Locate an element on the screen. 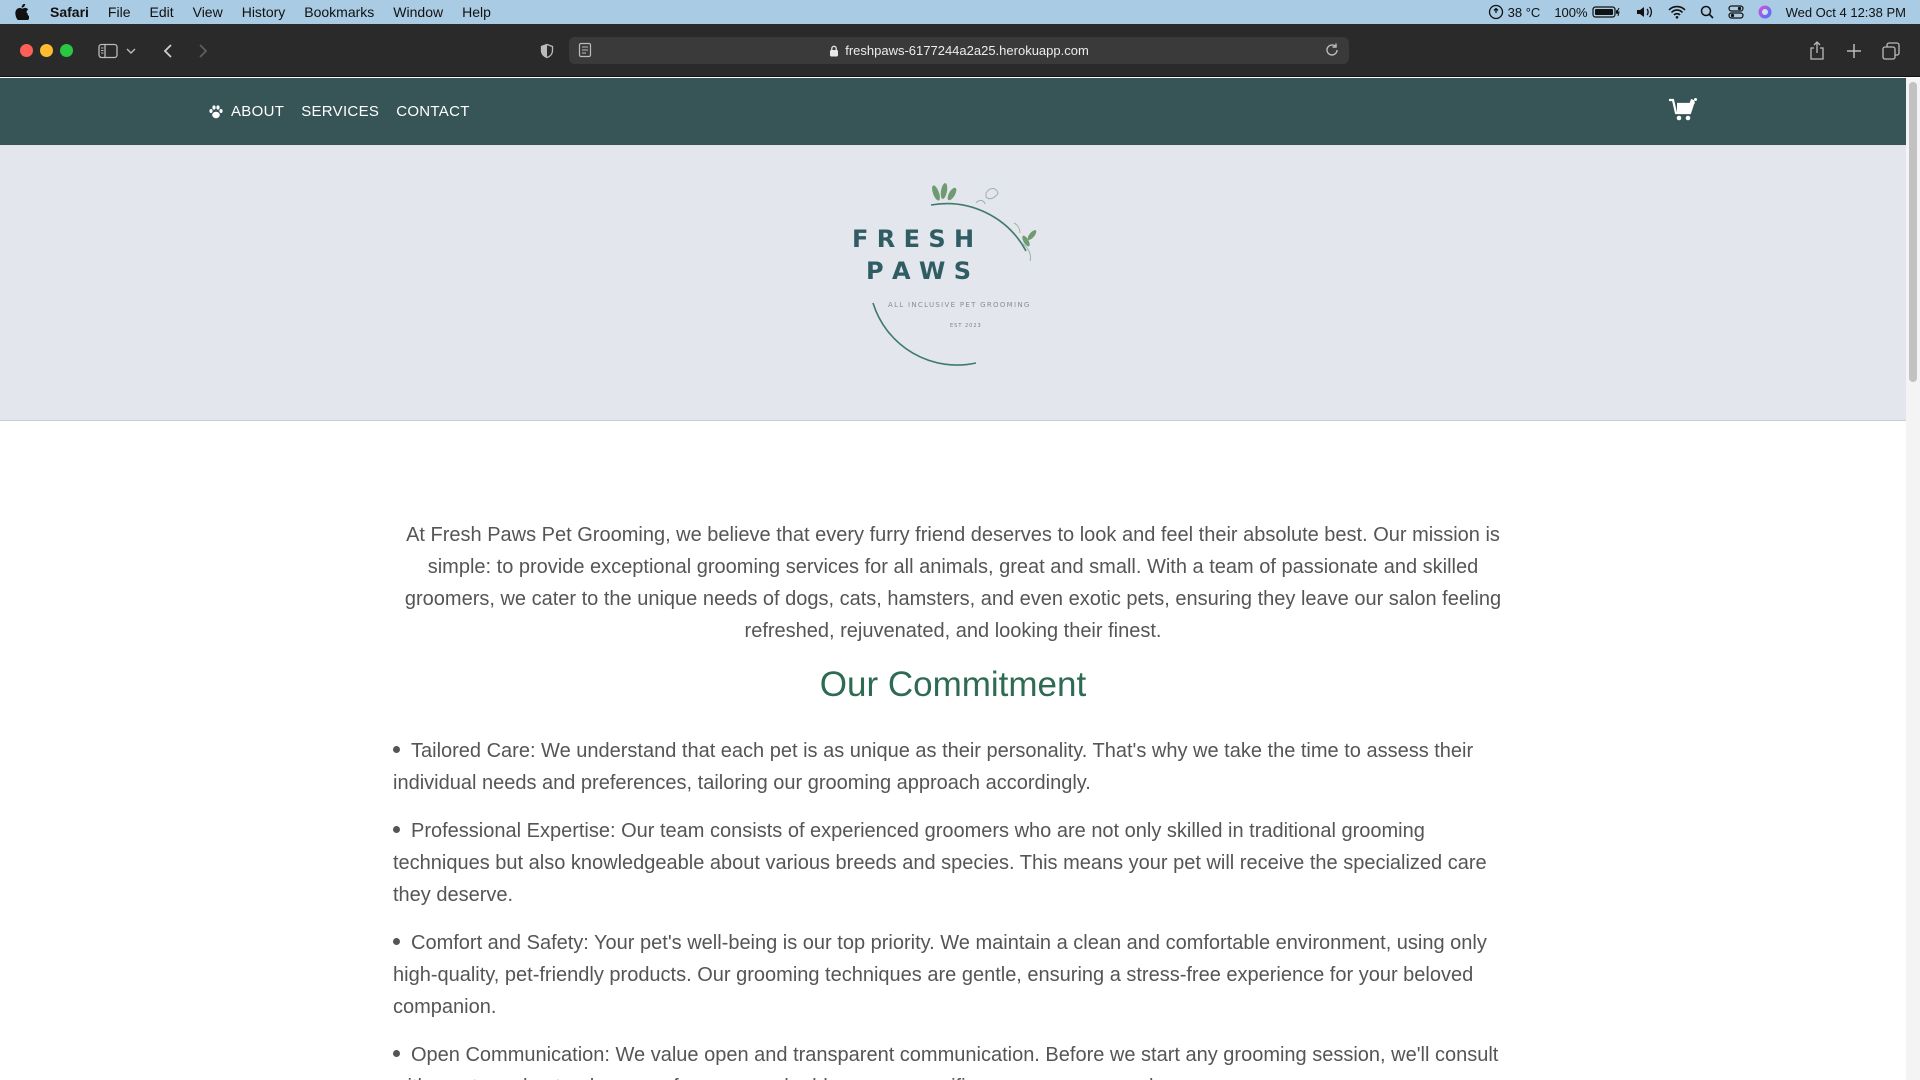 Image resolution: width=1920 pixels, height=1080 pixels. battery-icon is located at coordinates (1605, 12).